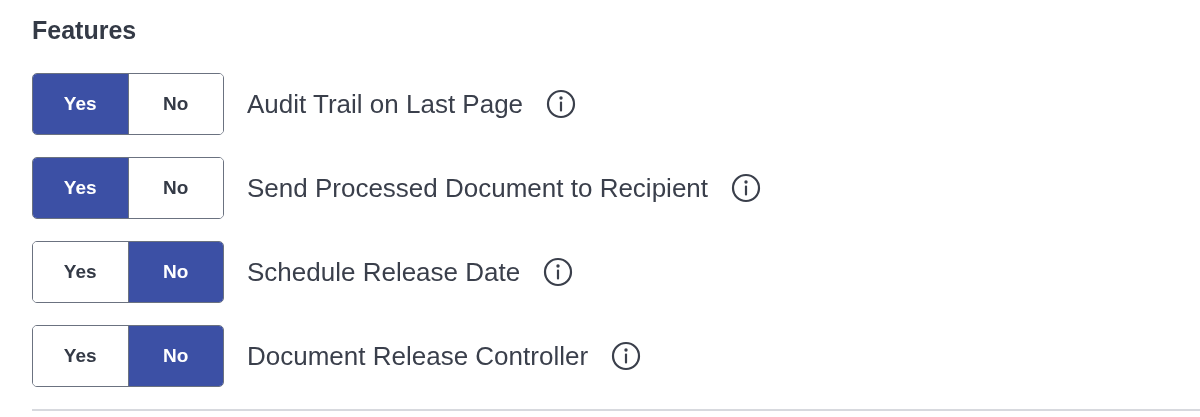 Image resolution: width=1200 pixels, height=417 pixels. I want to click on feature-label: Send Processed Document to Recipient, so click(478, 188).